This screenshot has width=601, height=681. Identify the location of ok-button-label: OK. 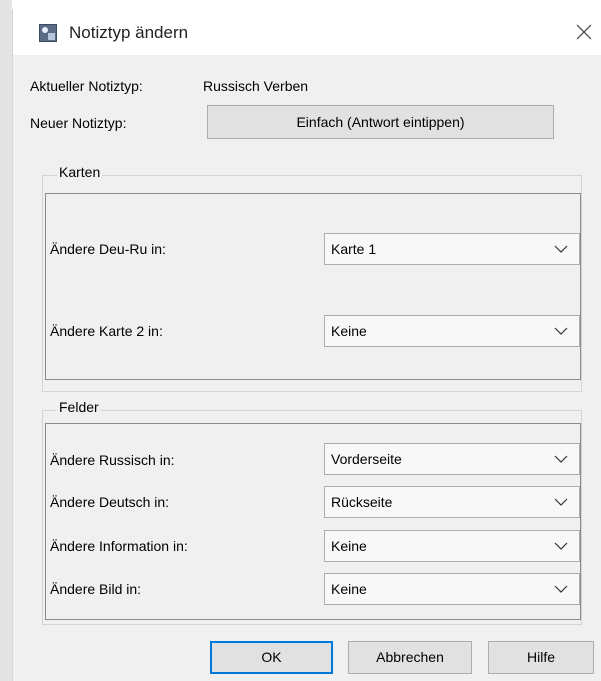
(271, 657).